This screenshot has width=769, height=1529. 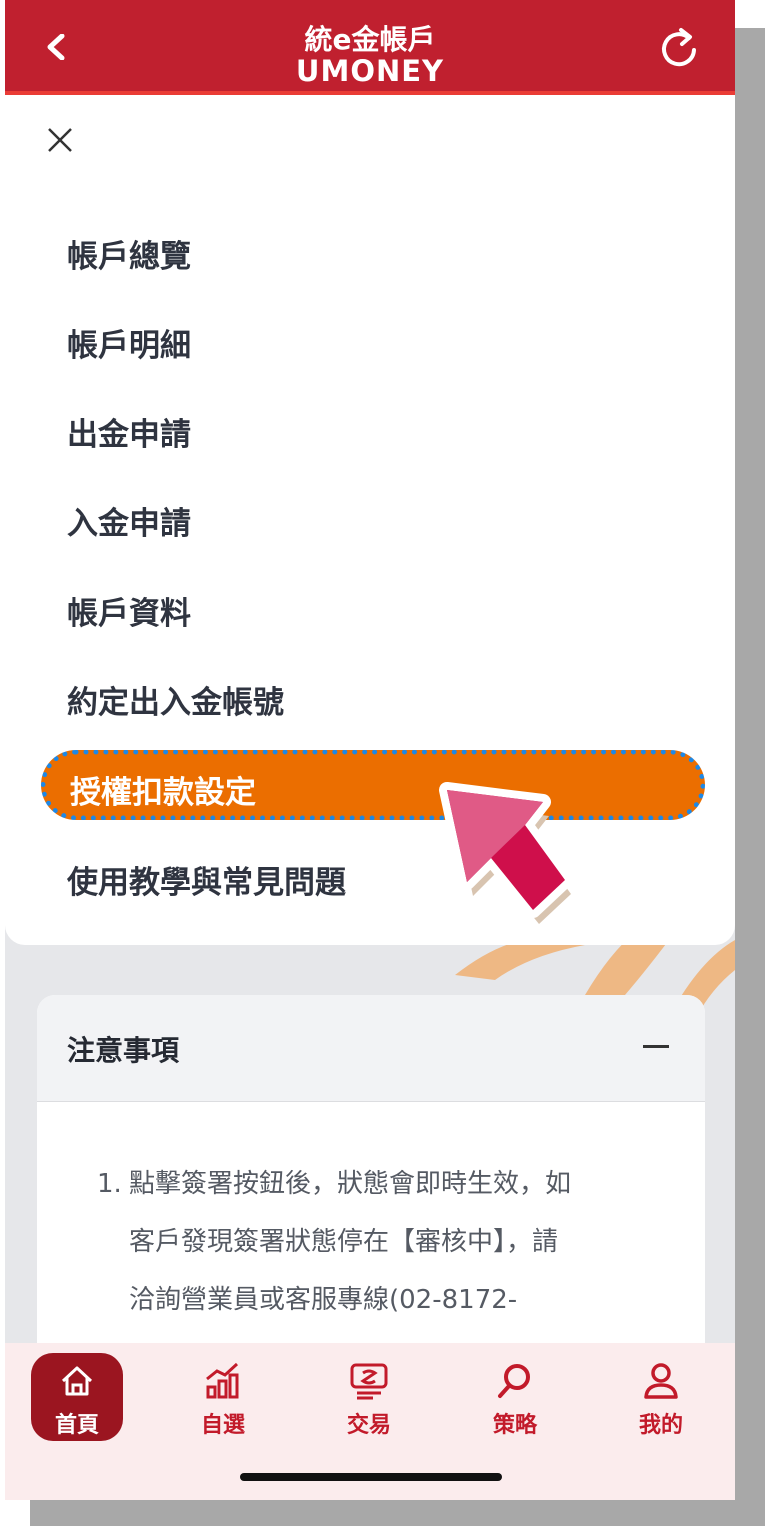 What do you see at coordinates (76, 1425) in the screenshot?
I see `nav-label: 首頁` at bounding box center [76, 1425].